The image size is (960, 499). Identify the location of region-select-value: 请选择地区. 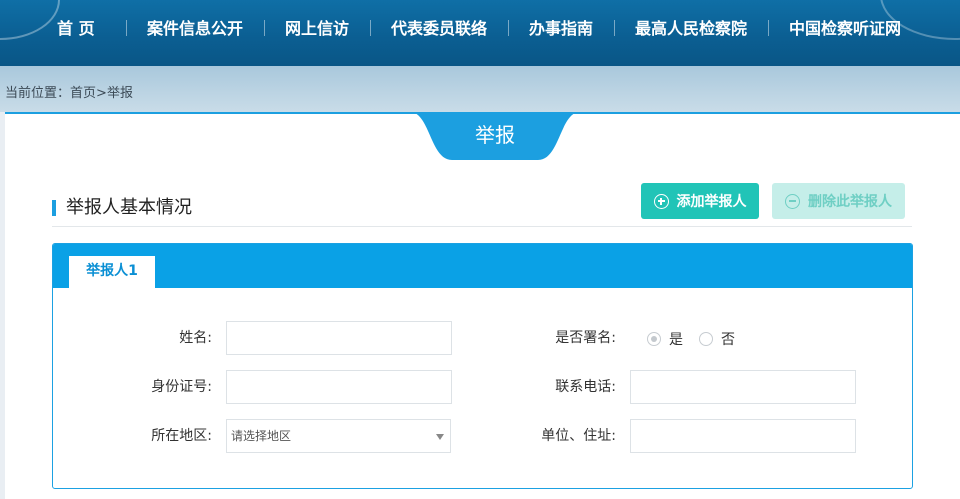
(261, 436).